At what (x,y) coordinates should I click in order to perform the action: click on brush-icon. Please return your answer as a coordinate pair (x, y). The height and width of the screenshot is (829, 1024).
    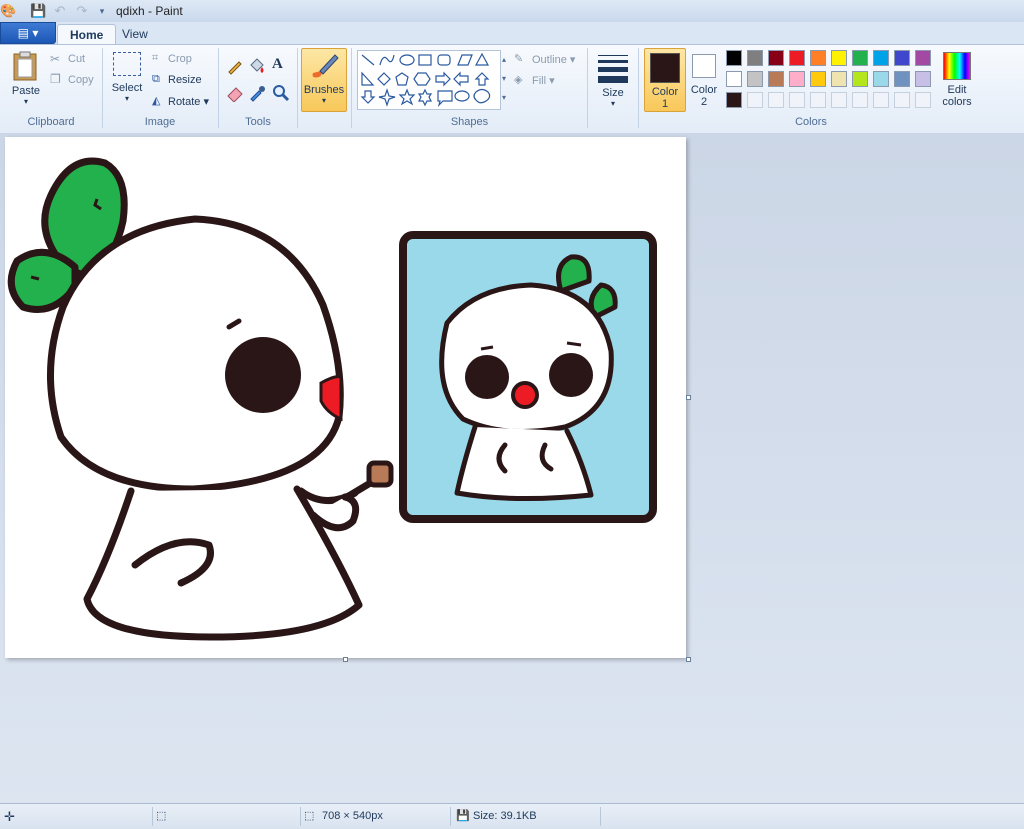
    Looking at the image, I should click on (325, 66).